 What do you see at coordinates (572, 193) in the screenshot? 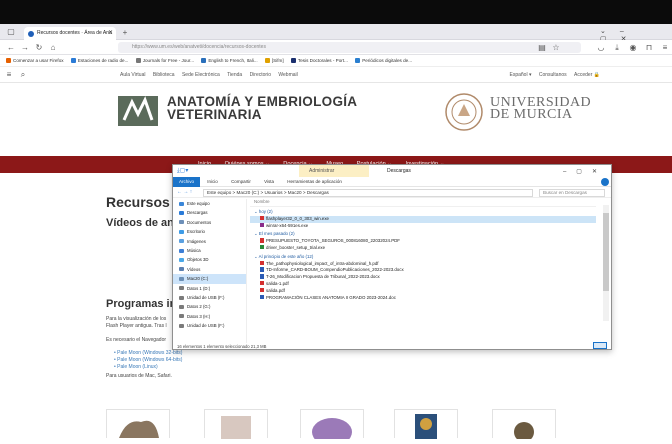
I see `explorer-search-box: Buscar en Descargas` at bounding box center [572, 193].